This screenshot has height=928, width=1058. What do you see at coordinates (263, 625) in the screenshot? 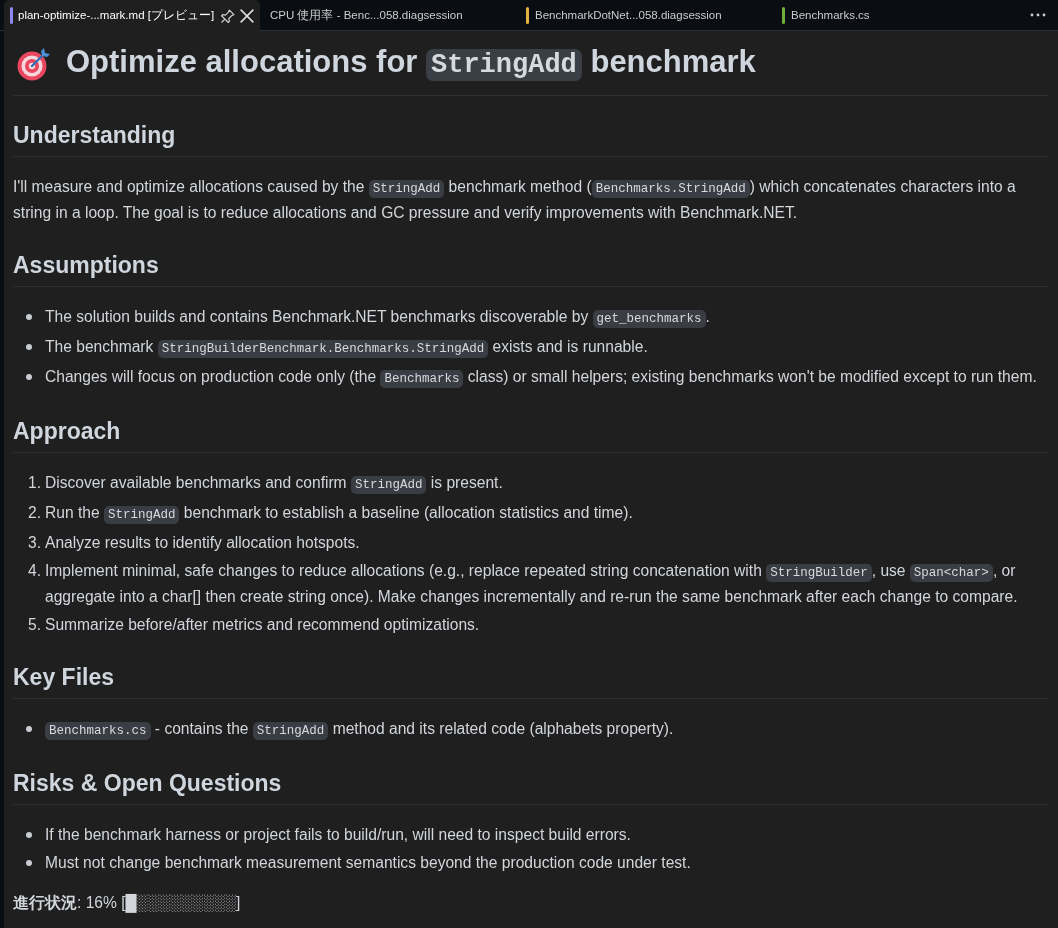
I see `list-item-text: Summarize before/after metrics and recommend optimizations.` at bounding box center [263, 625].